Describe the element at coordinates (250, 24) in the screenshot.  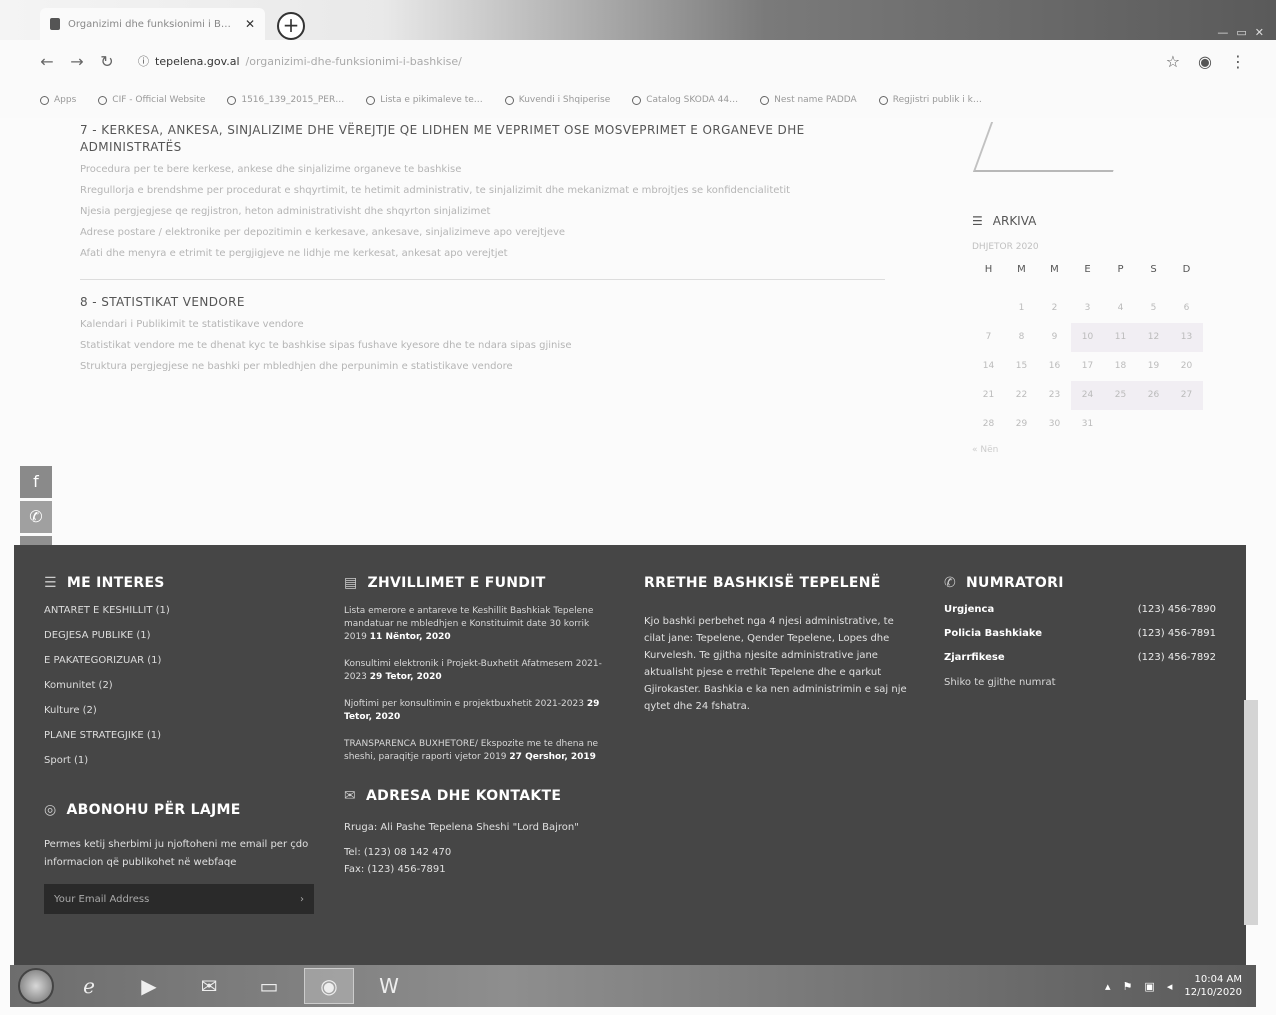
I see `close-tab-icon: ✕` at that location.